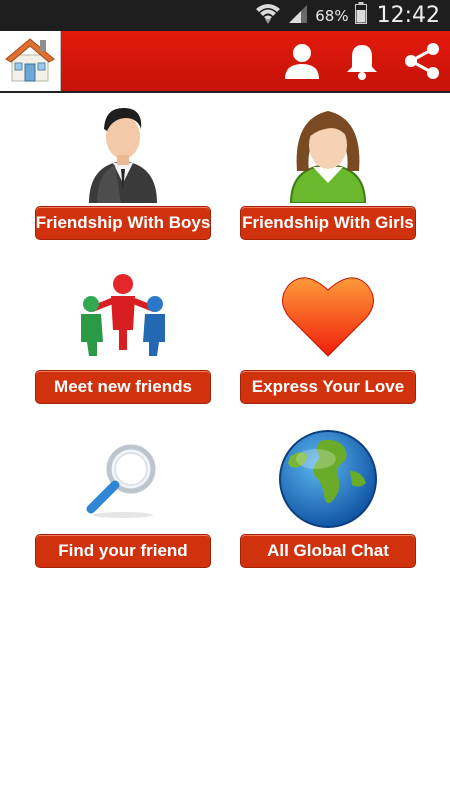 The width and height of the screenshot is (450, 800). I want to click on home-icon, so click(30, 61).